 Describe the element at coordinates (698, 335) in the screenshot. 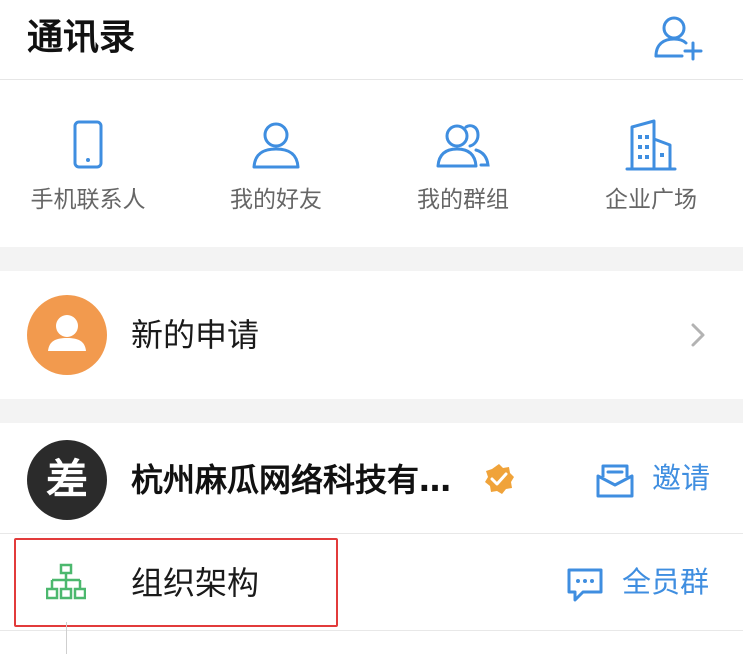

I see `chevron-right-icon` at that location.